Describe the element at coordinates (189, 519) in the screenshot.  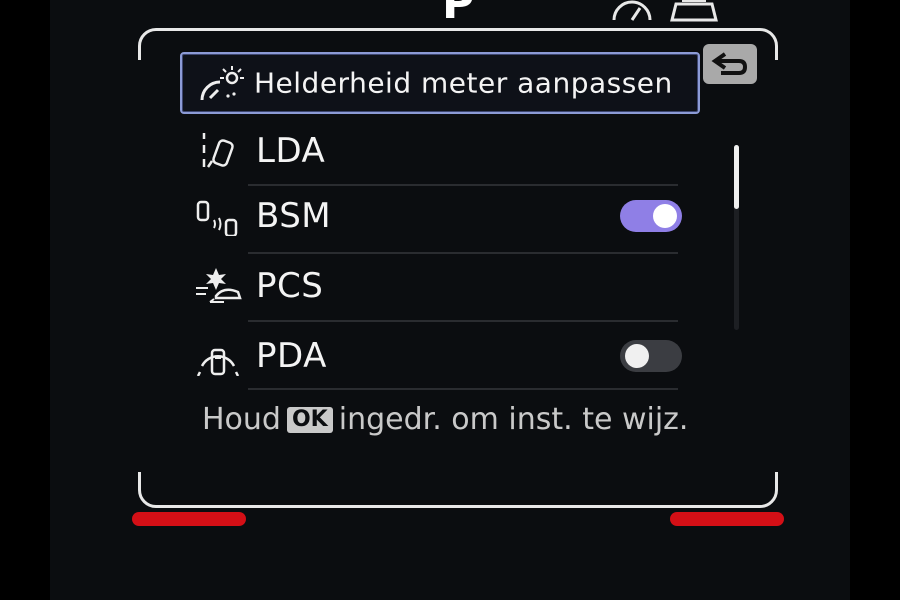
I see `left-red-indicator` at that location.